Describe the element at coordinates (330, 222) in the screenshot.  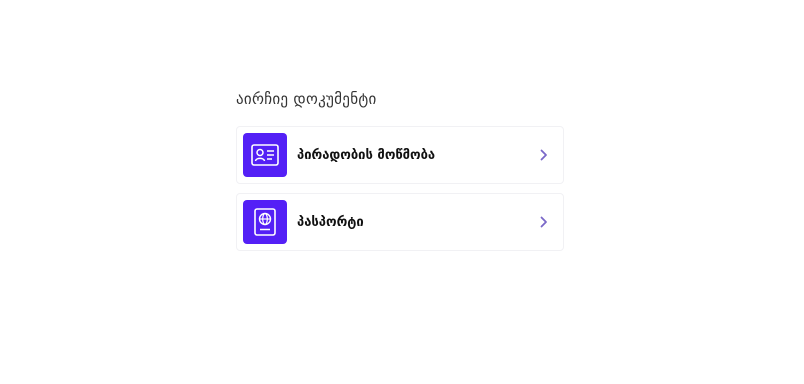
I see `document-option-label: პასპორტი` at that location.